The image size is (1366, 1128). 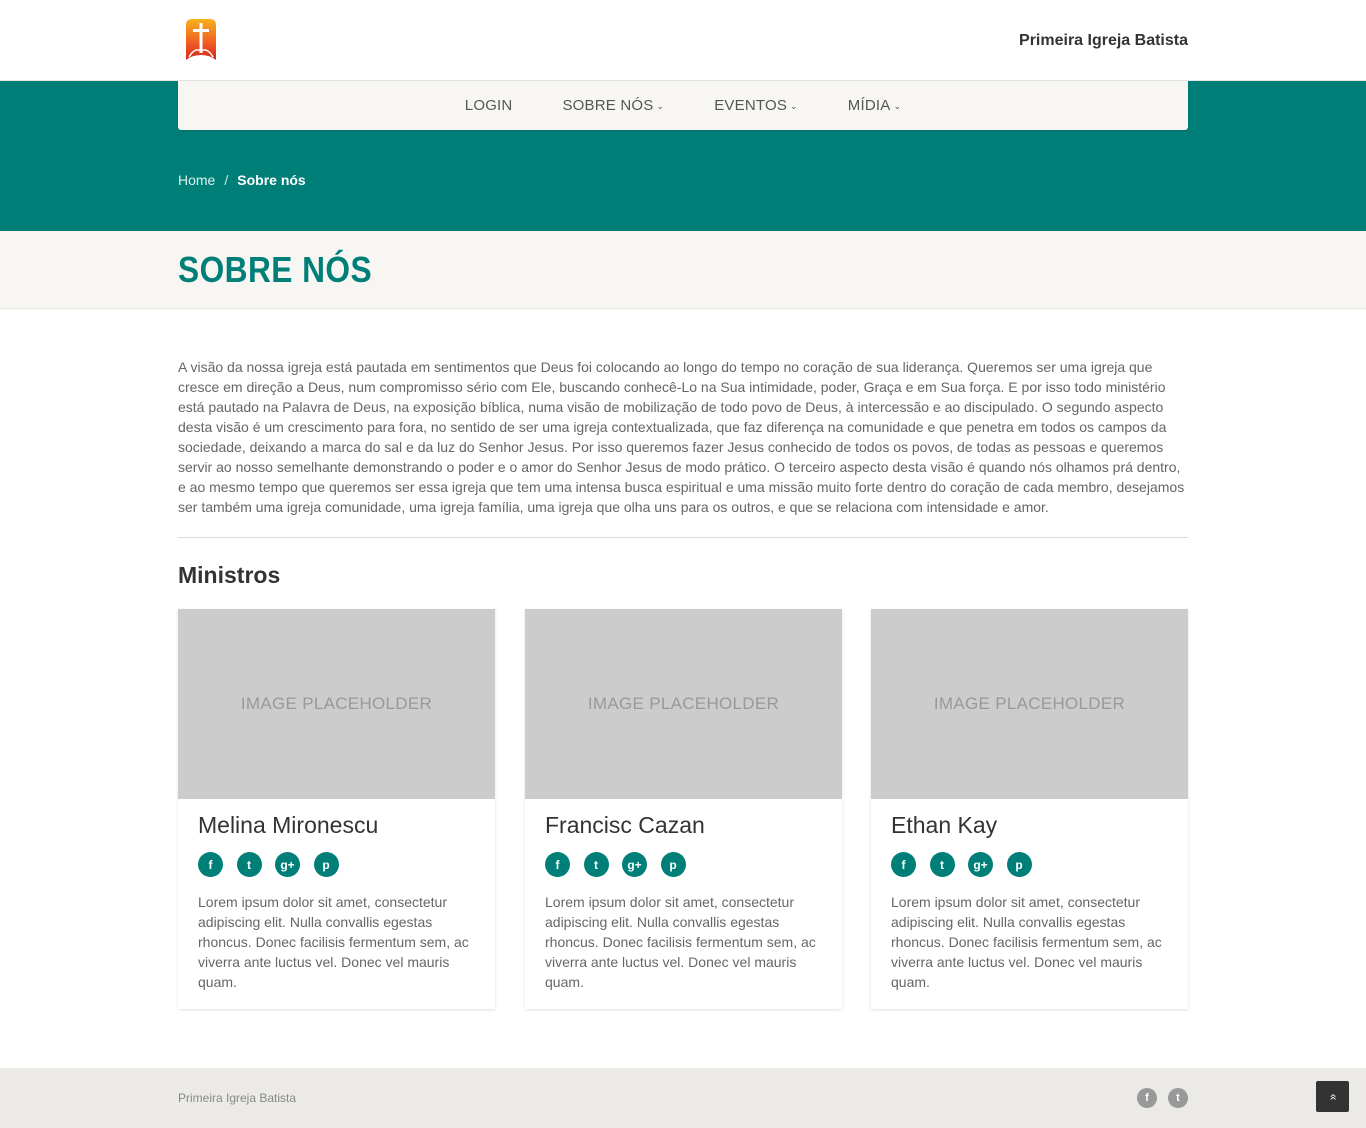 I want to click on section-title-ministros: Ministros, so click(x=229, y=575).